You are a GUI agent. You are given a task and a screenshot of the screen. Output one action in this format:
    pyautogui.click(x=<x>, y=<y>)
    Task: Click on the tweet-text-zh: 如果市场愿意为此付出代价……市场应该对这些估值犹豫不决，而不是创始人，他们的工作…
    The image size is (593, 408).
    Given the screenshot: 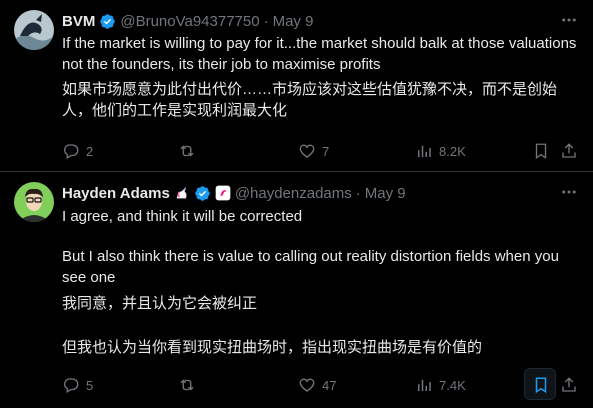 What is the action you would take?
    pyautogui.click(x=310, y=100)
    